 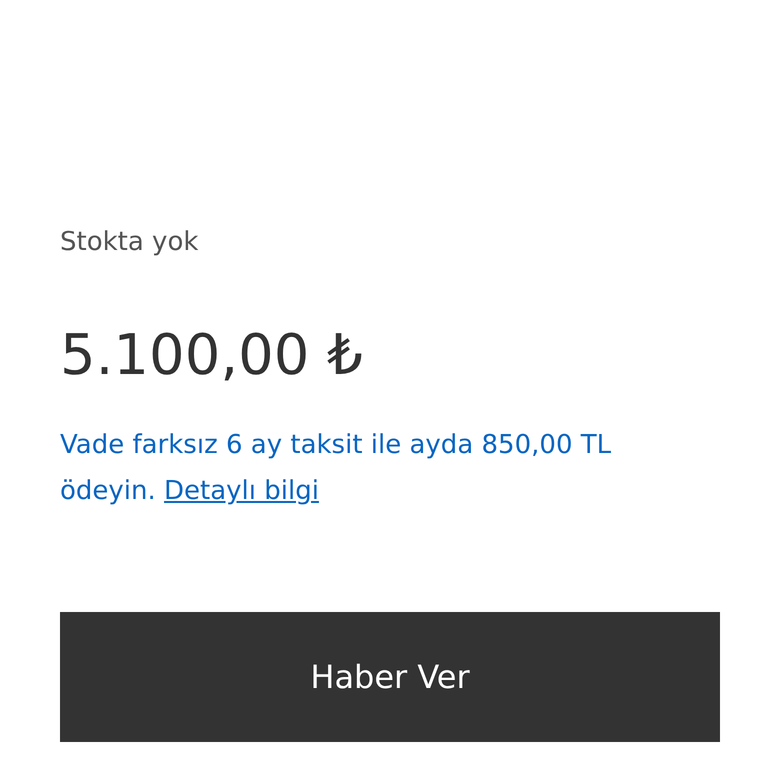 I want to click on price: 5.100,00 ₺, so click(x=211, y=356).